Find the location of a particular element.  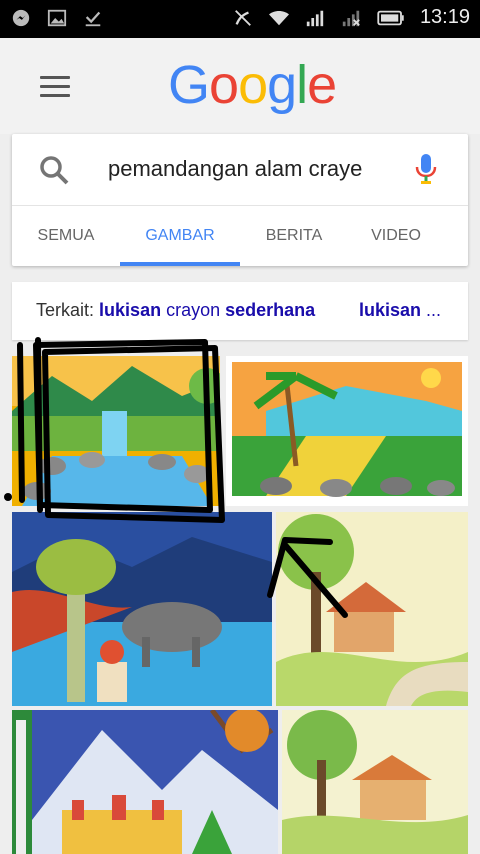

chip1-bold-2: sederhana is located at coordinates (270, 310).